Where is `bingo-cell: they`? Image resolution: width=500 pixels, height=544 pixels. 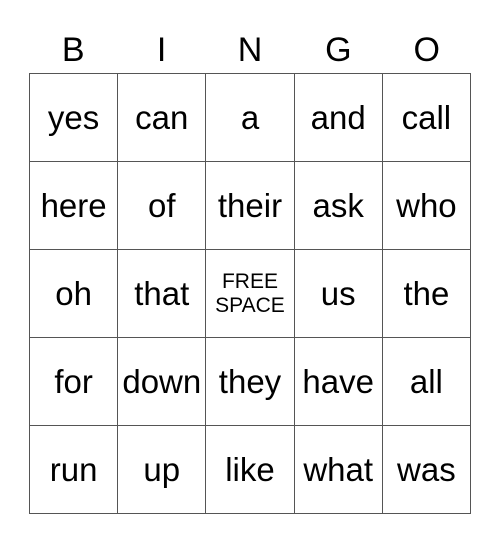 bingo-cell: they is located at coordinates (250, 382).